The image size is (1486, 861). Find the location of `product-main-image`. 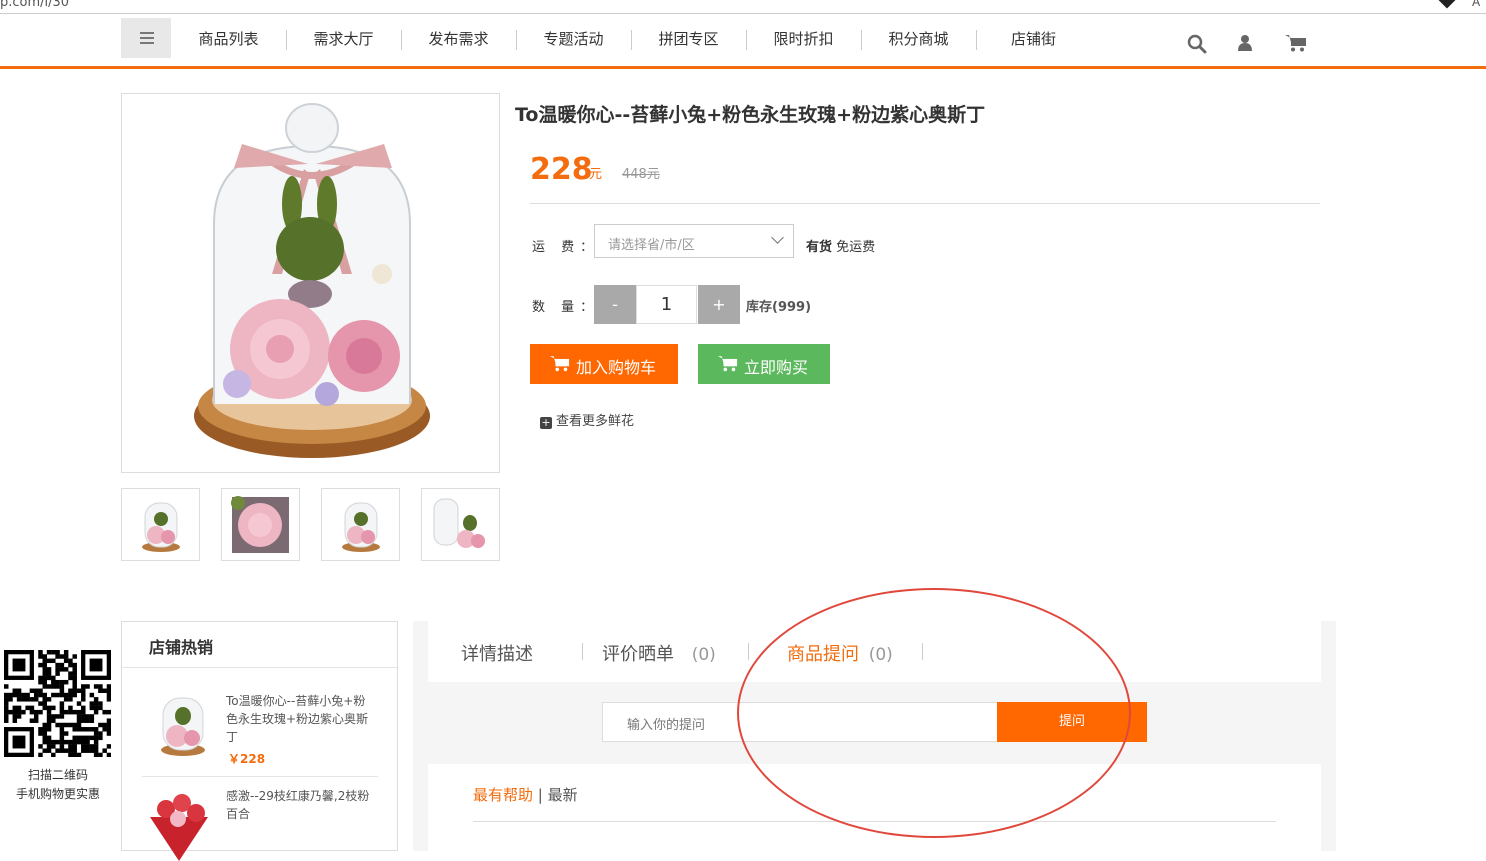

product-main-image is located at coordinates (310, 283).